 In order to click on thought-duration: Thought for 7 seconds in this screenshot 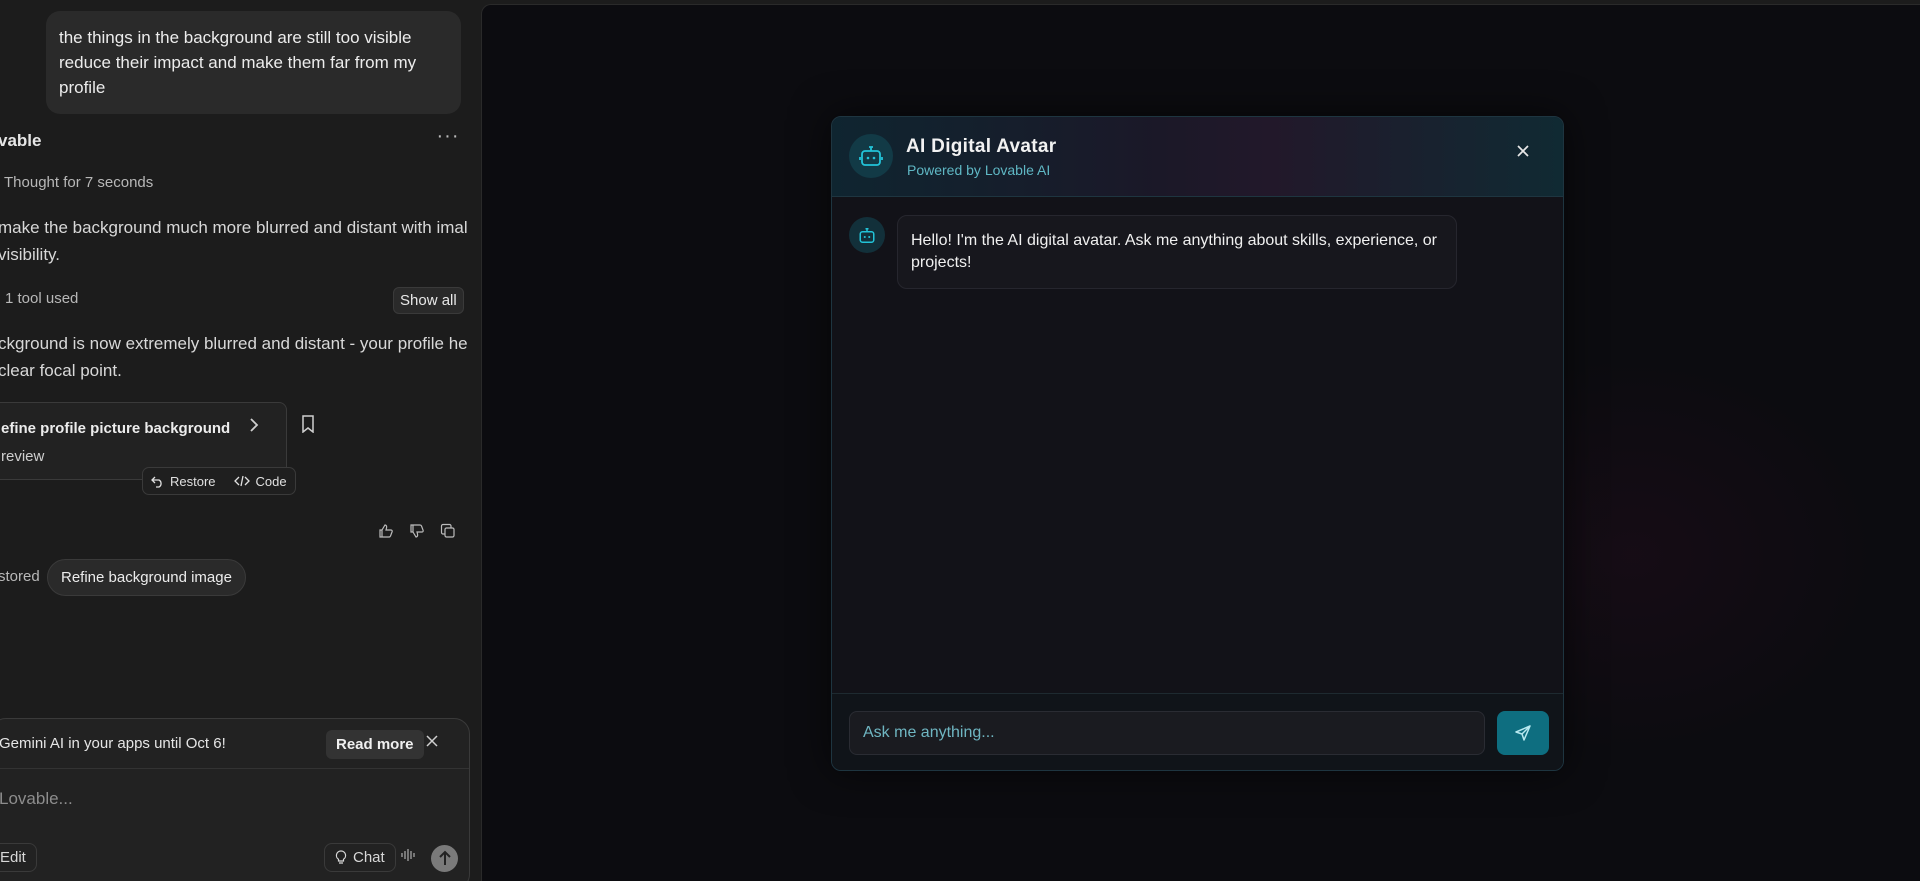, I will do `click(78, 182)`.